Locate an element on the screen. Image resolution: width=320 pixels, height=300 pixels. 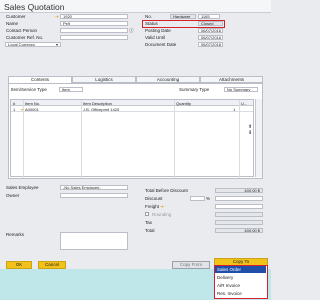
currency-select: Local Currency is located at coordinates (33, 44).